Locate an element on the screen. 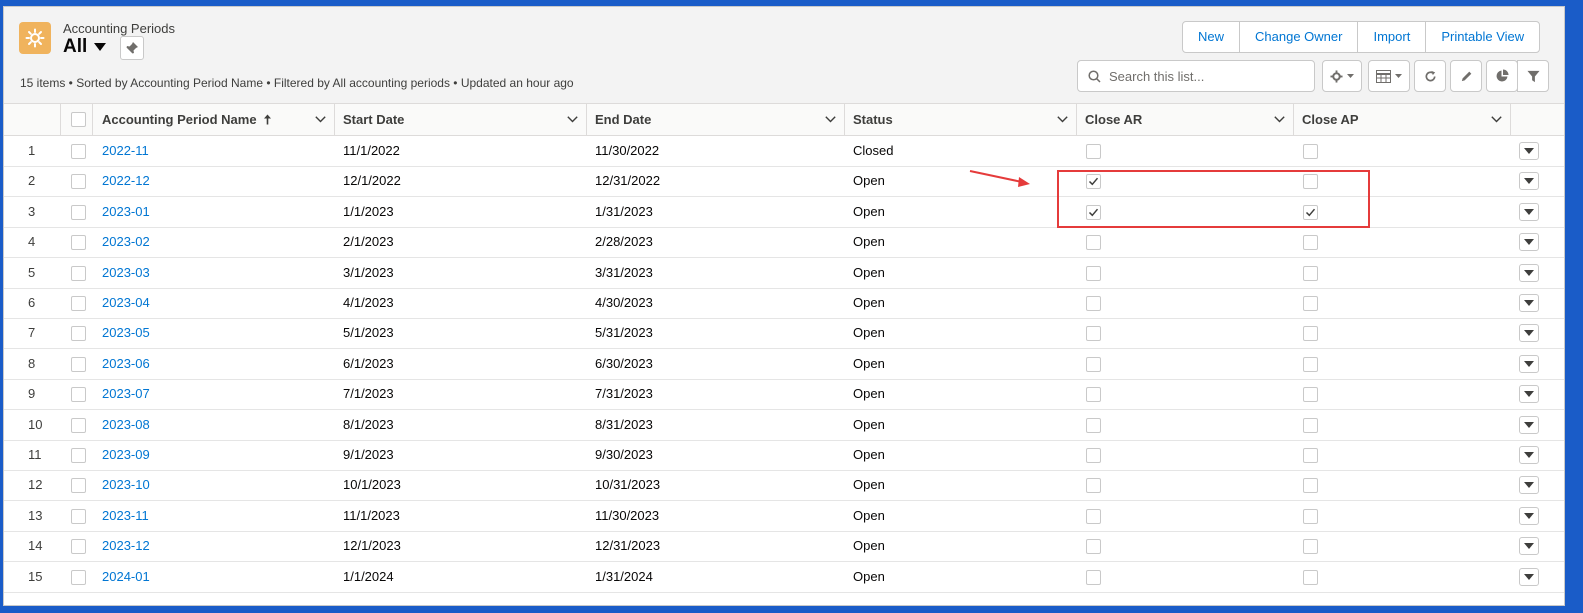 Image resolution: width=1583 pixels, height=613 pixels. column-header-close-ap: Close AP is located at coordinates (1402, 120).